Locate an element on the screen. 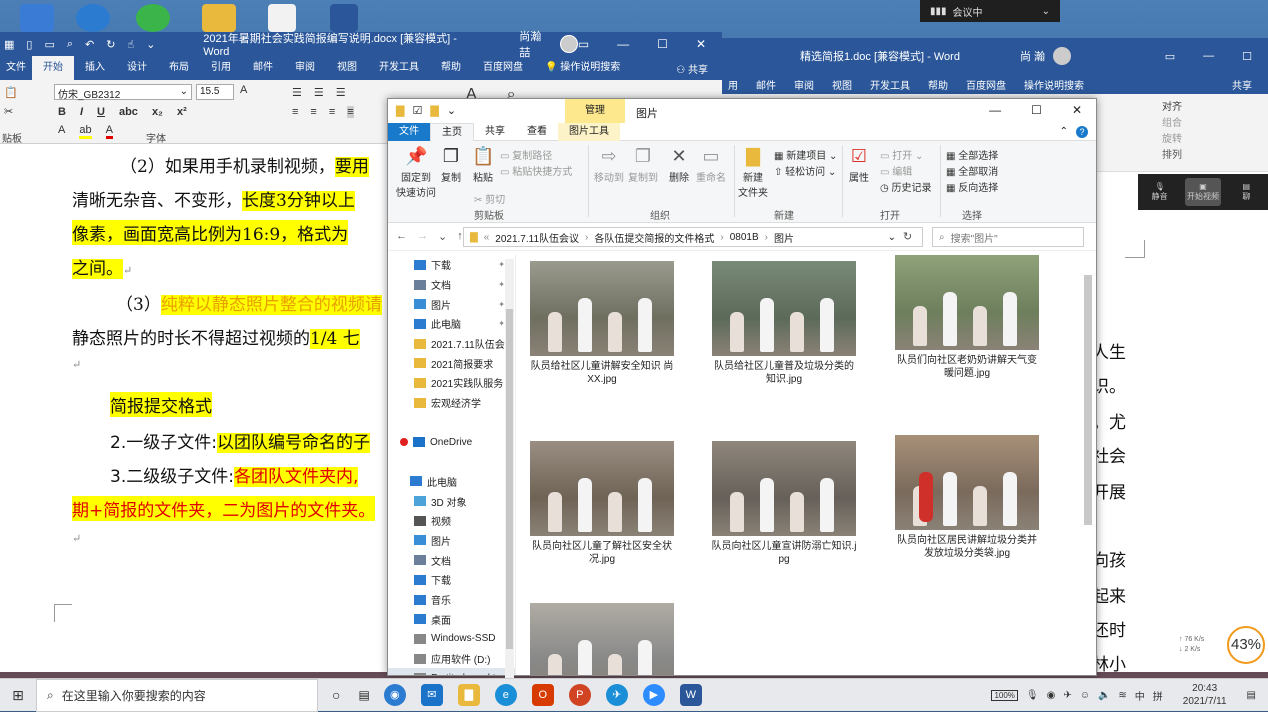 The width and height of the screenshot is (1268, 712). nav-item: 此电脑 is located at coordinates (451, 482).